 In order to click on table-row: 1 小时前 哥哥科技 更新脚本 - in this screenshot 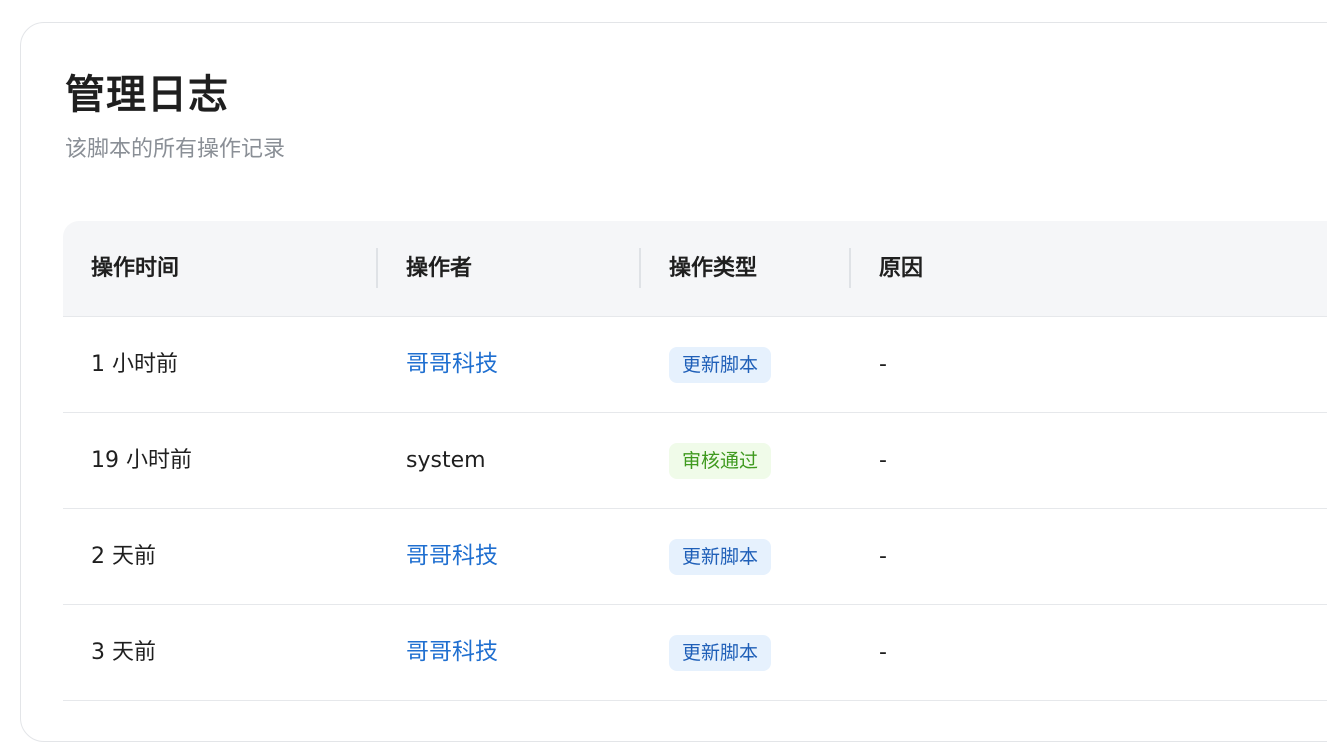, I will do `click(695, 365)`.